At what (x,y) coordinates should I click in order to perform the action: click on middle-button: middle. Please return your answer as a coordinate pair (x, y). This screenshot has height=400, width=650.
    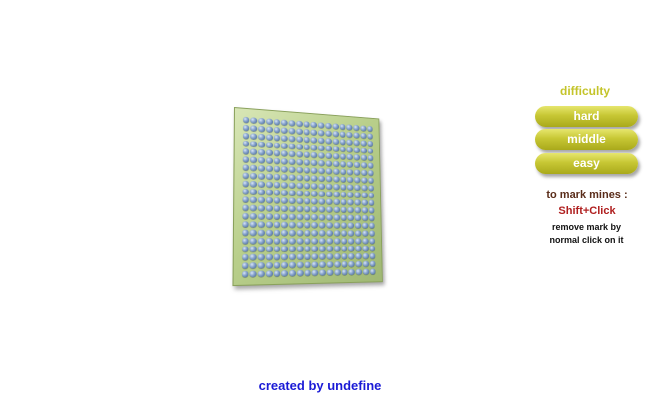
    Looking at the image, I should click on (586, 139).